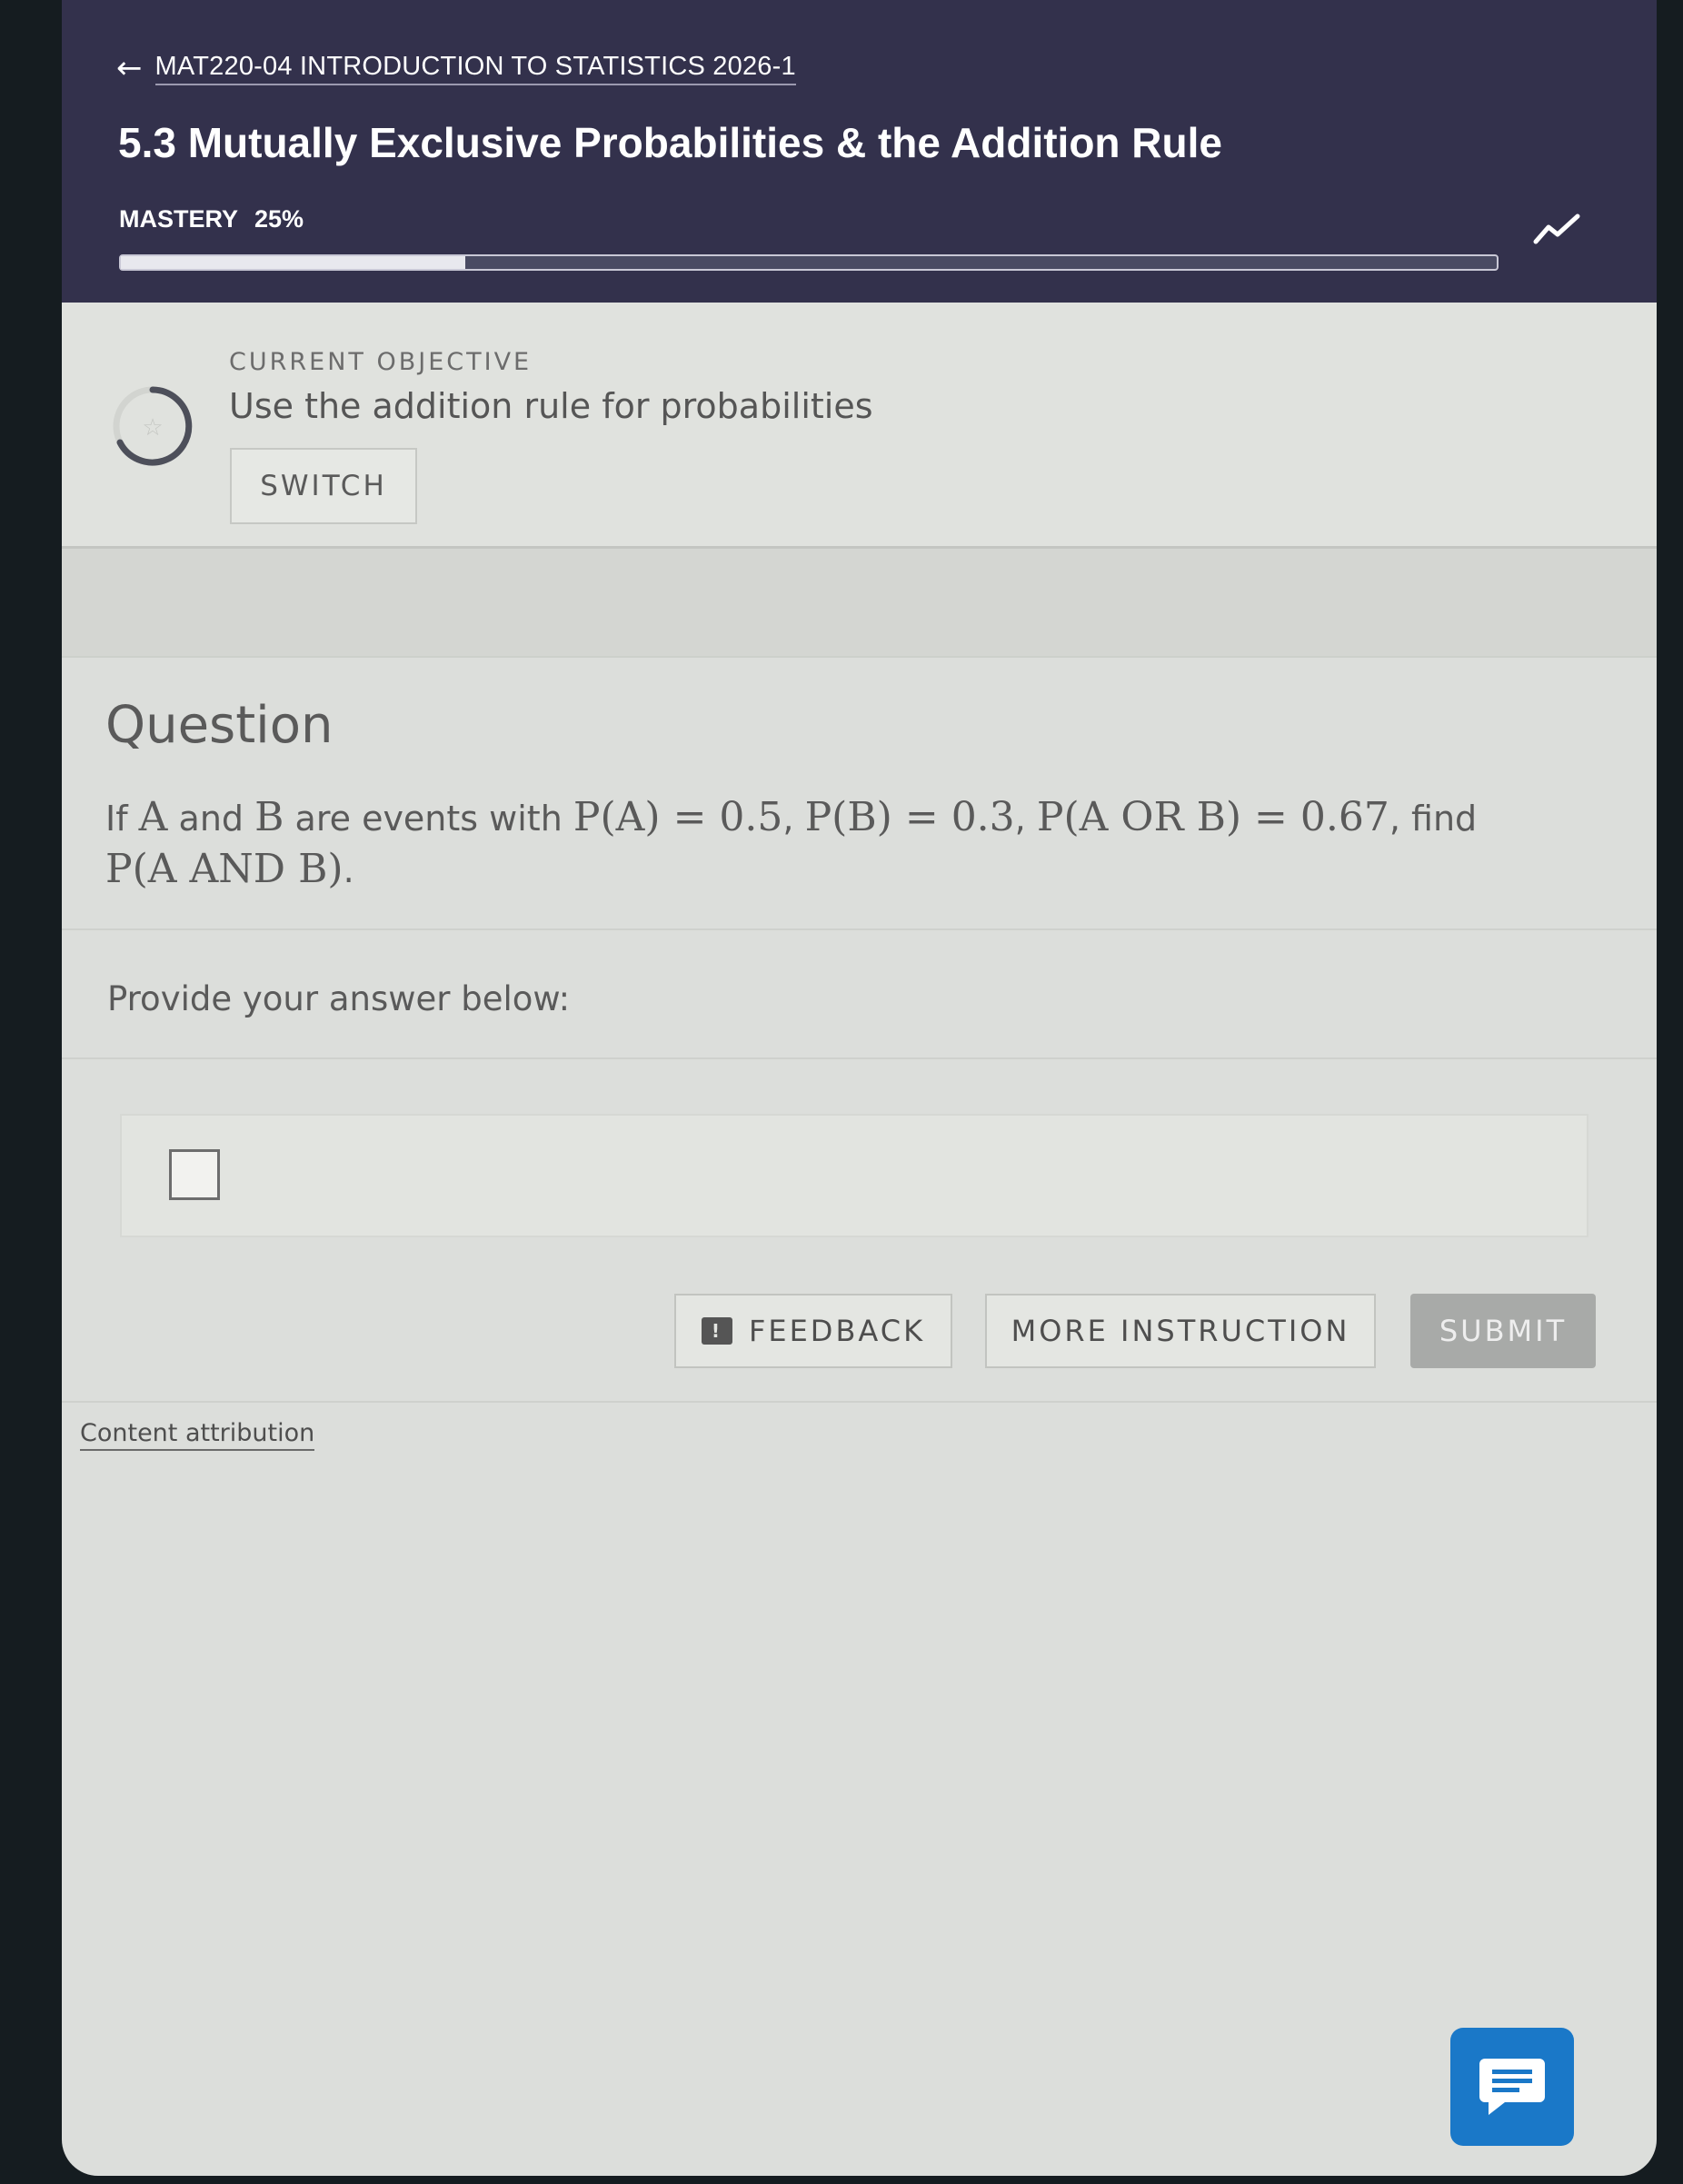 This screenshot has width=1683, height=2184. I want to click on math-event-b: B, so click(269, 817).